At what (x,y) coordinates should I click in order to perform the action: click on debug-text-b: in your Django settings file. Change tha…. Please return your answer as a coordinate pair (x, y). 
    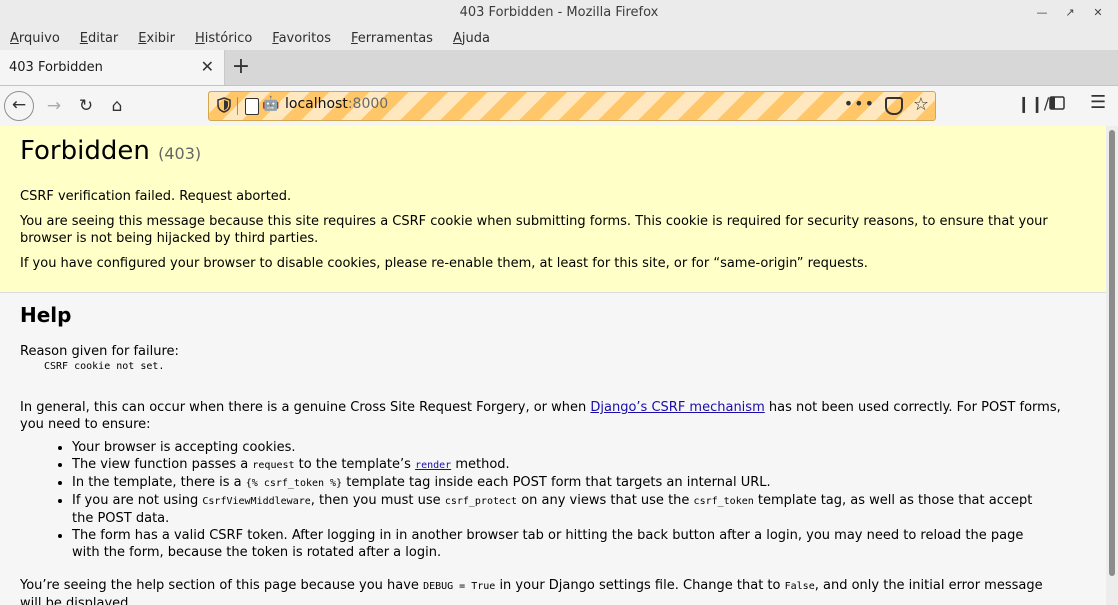
    Looking at the image, I should click on (640, 585).